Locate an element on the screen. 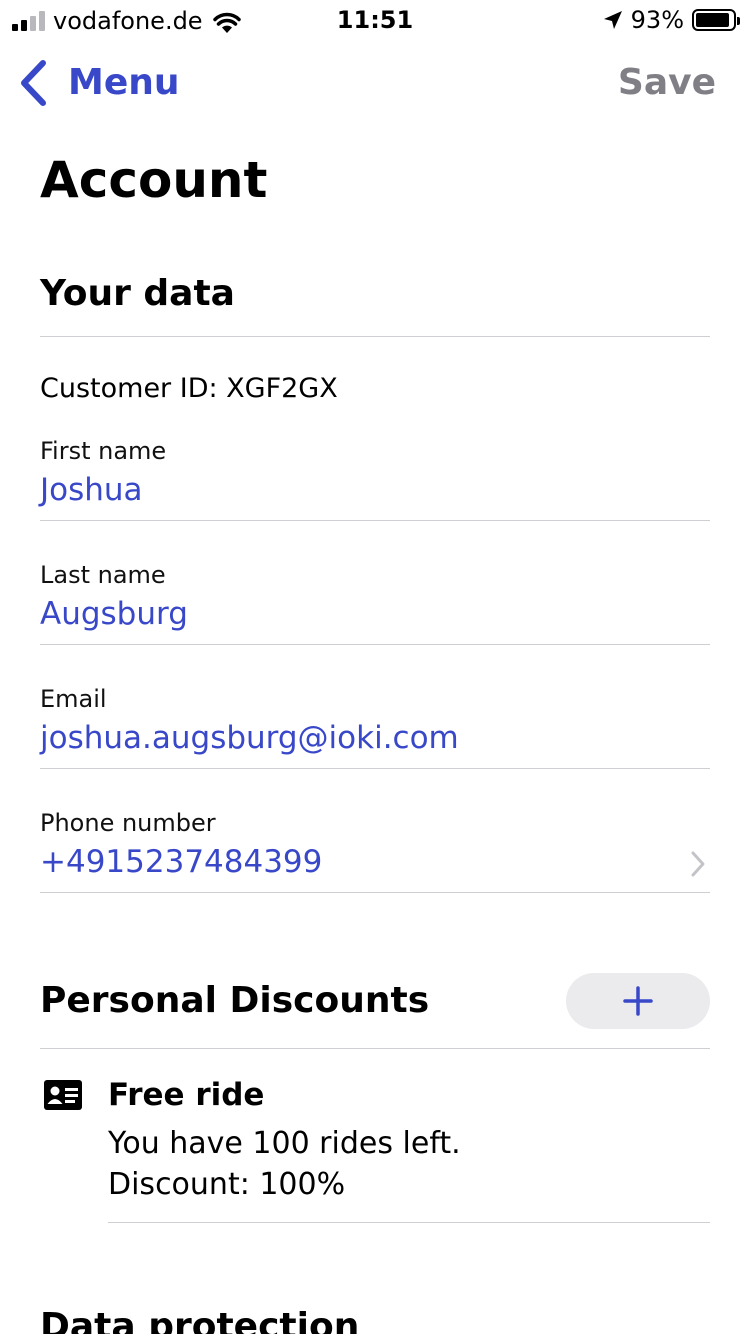  last-name-value: Augsburg is located at coordinates (114, 614).